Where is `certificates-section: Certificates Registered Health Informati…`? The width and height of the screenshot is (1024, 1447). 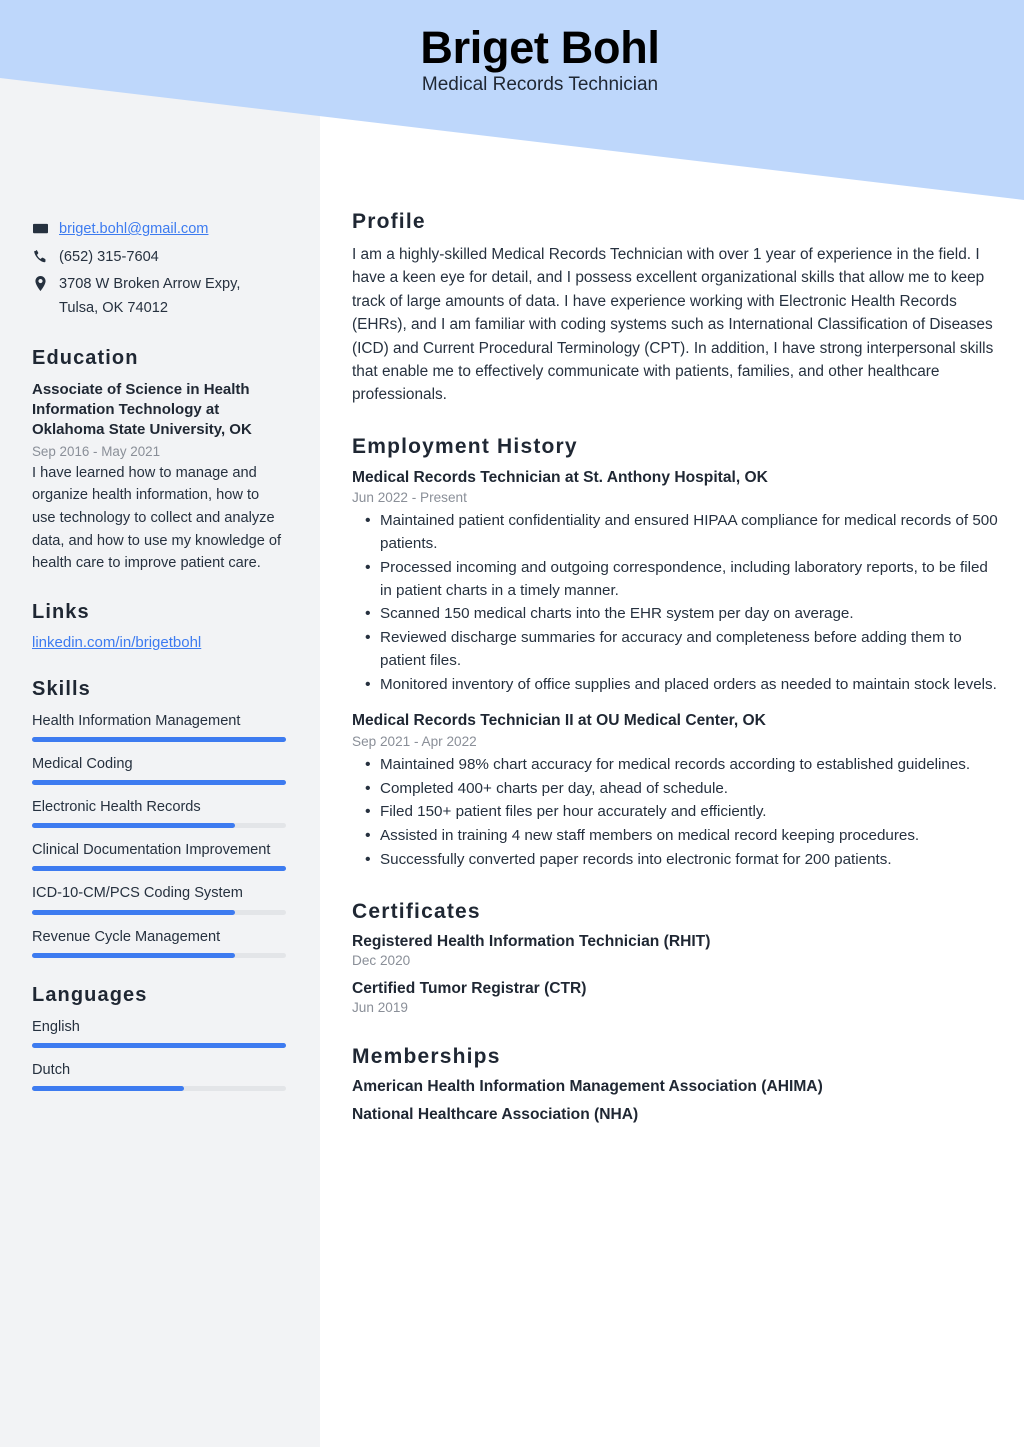
certificates-section: Certificates Registered Health Informati… is located at coordinates (676, 957).